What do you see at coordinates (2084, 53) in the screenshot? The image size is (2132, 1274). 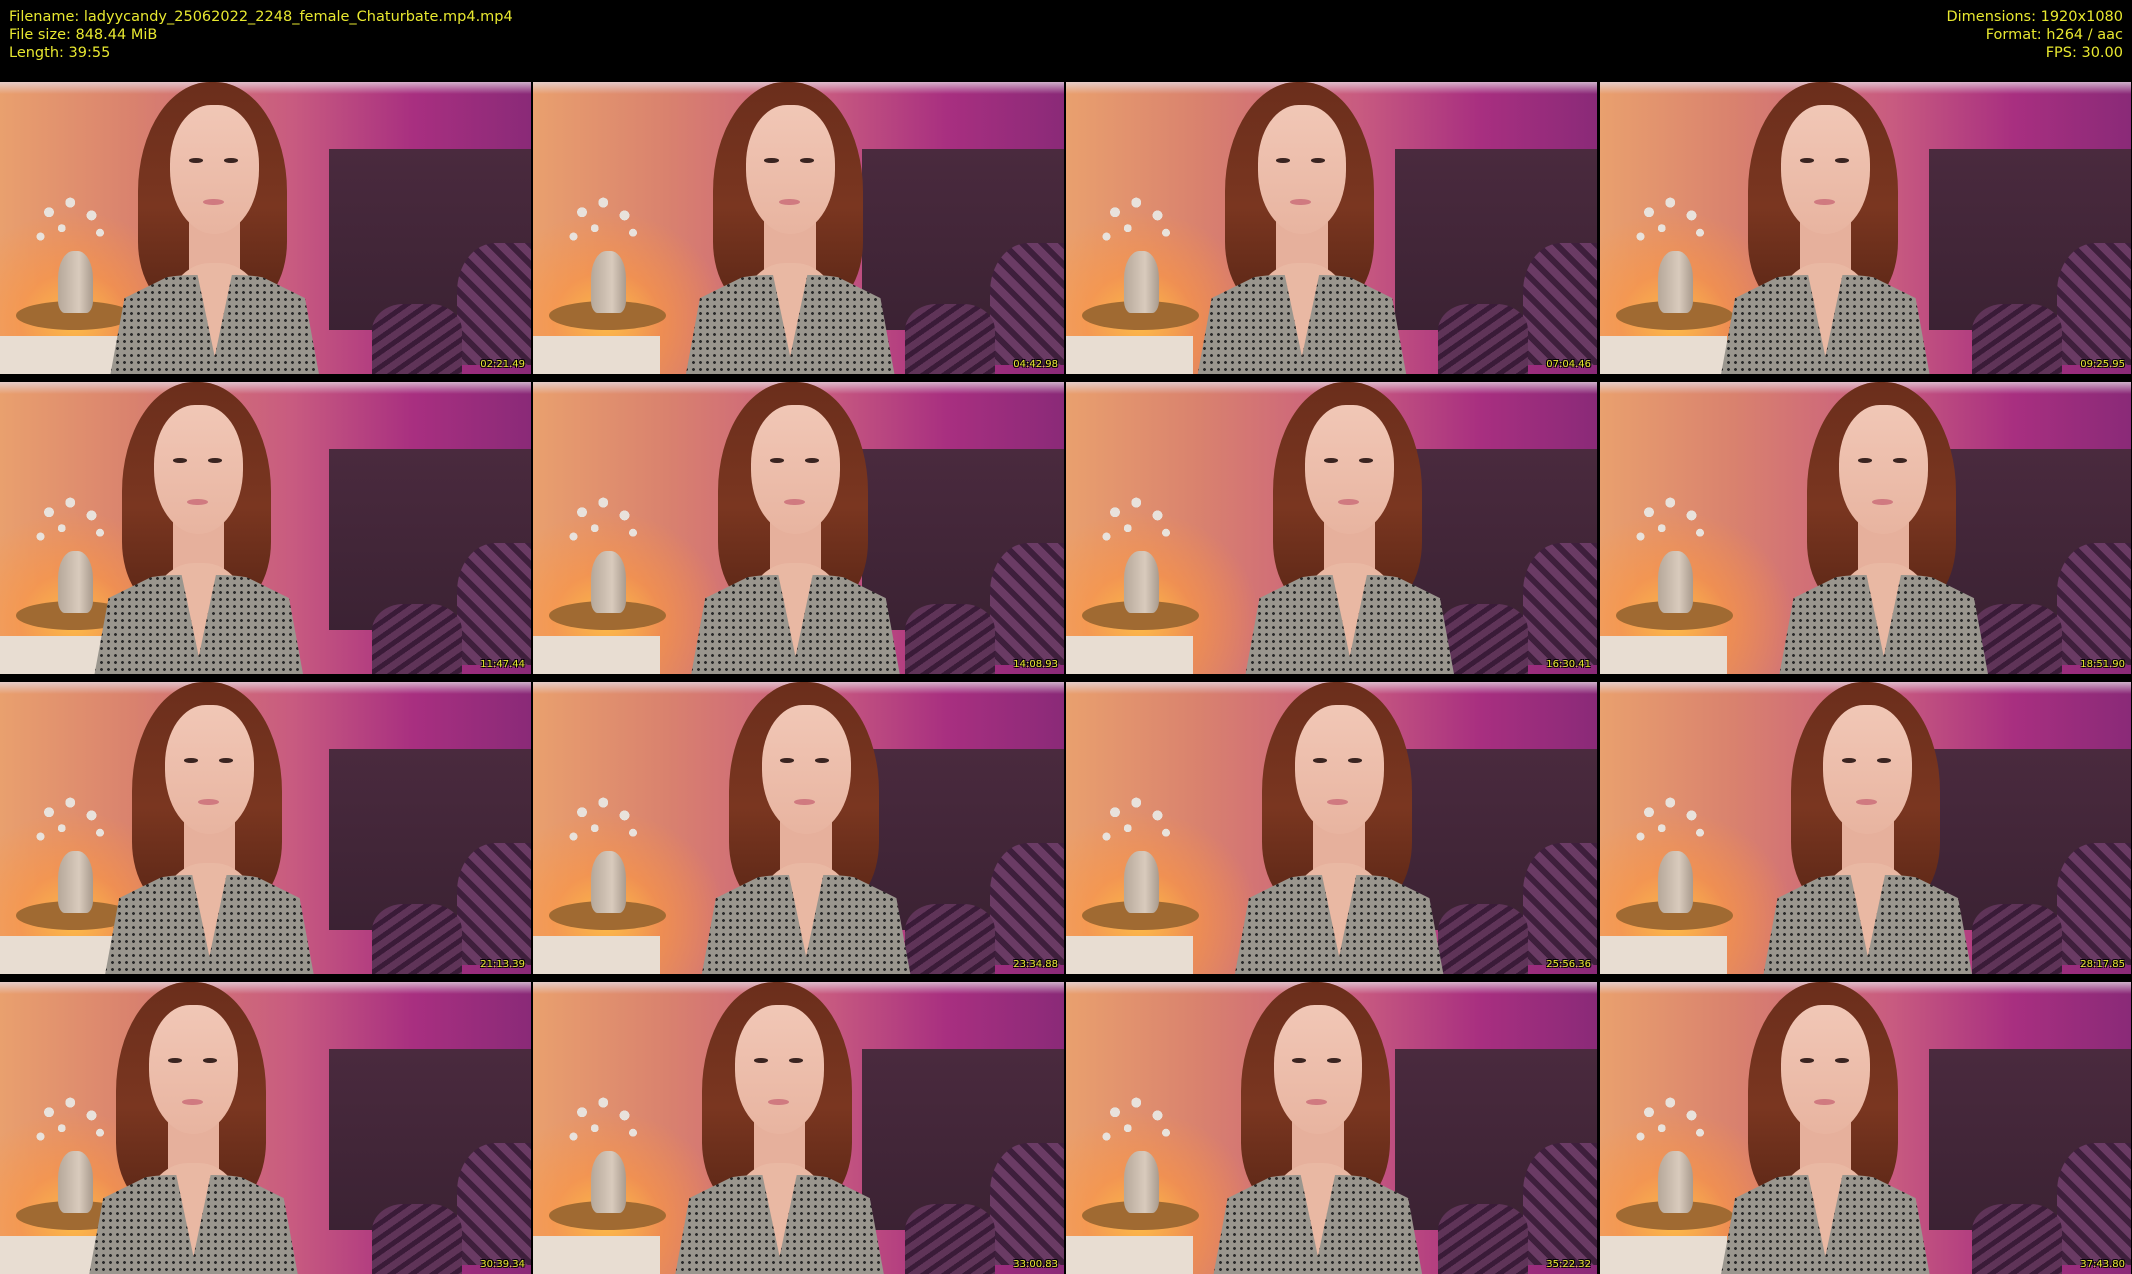 I see `fps-text: FPS: 30.00` at bounding box center [2084, 53].